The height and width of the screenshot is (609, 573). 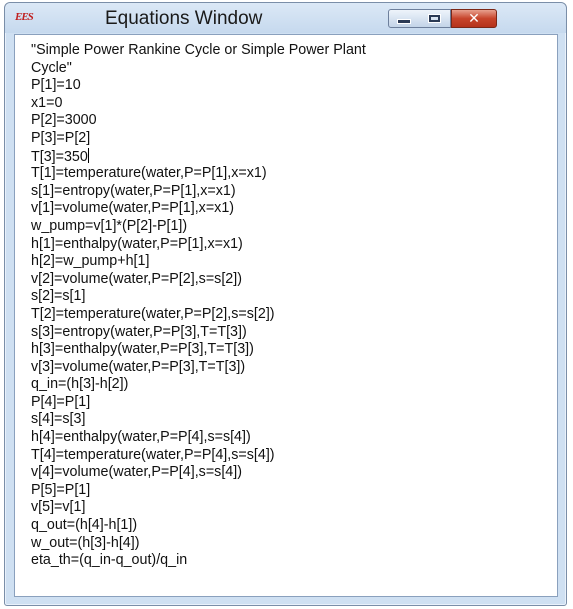 I want to click on equation-text: P[3]=P[2], so click(x=61, y=137).